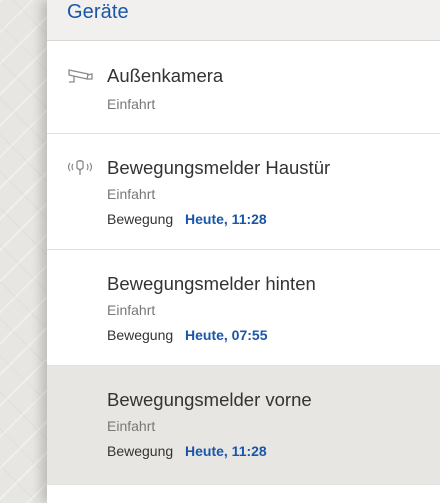 Image resolution: width=440 pixels, height=503 pixels. What do you see at coordinates (243, 494) in the screenshot?
I see `device-item-next` at bounding box center [243, 494].